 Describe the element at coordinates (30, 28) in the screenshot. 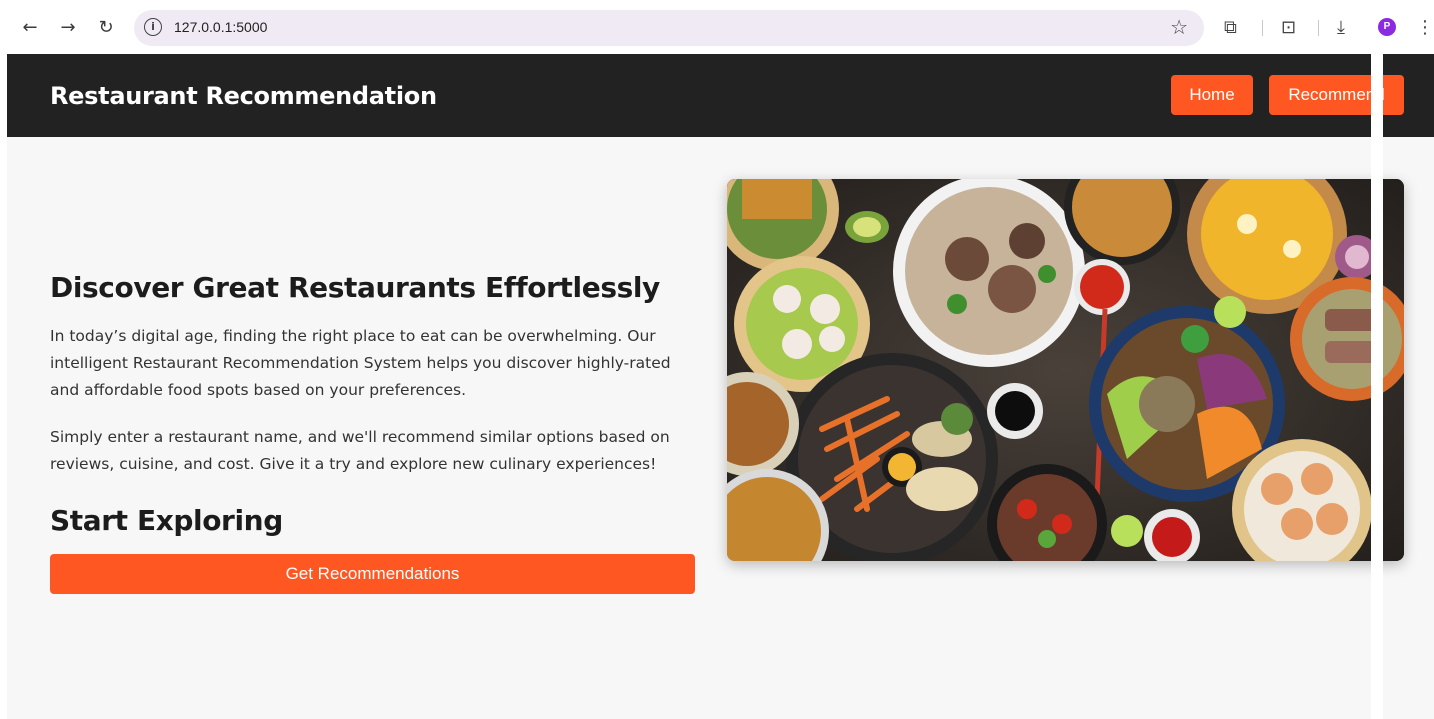

I see `back-icon: ←` at that location.